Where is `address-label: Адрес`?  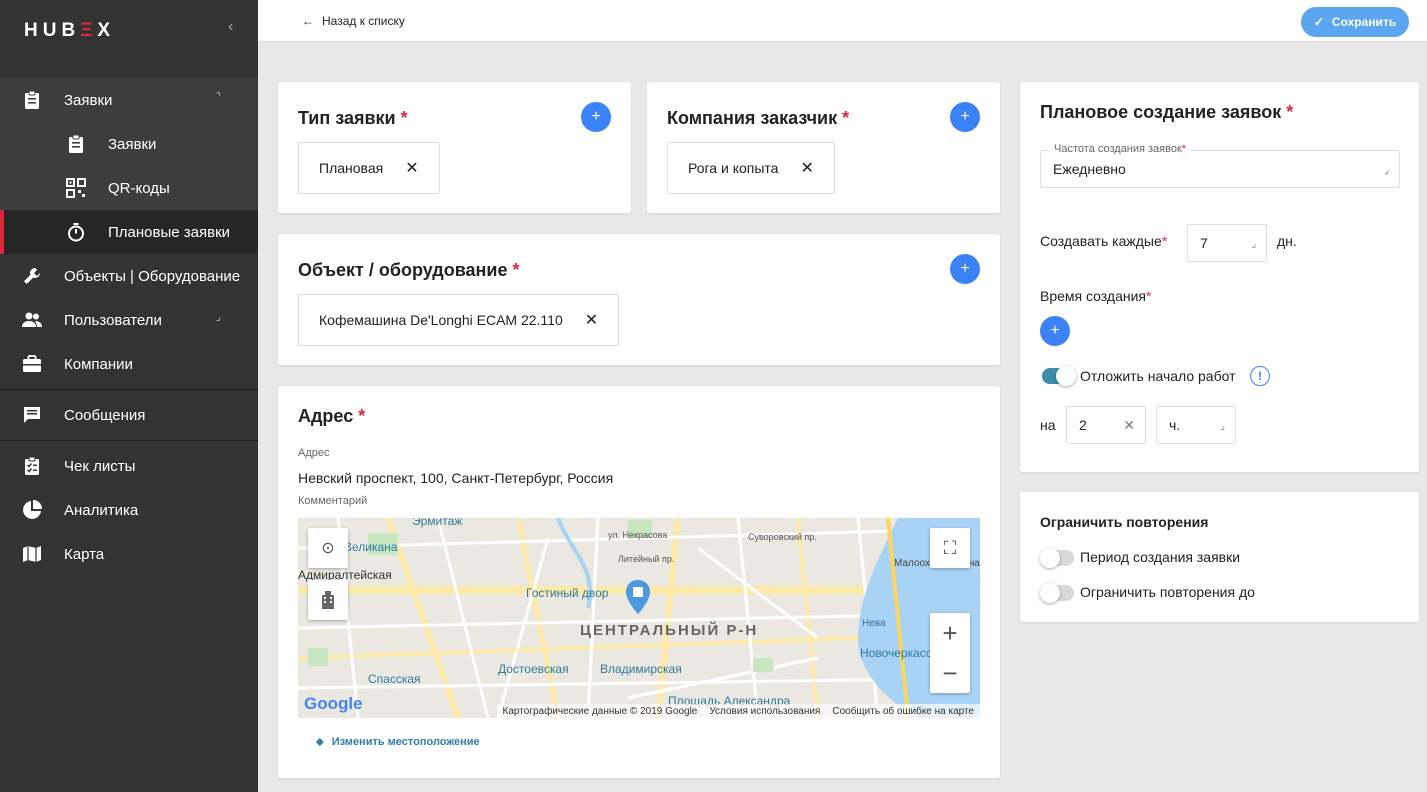
address-label: Адрес is located at coordinates (314, 453).